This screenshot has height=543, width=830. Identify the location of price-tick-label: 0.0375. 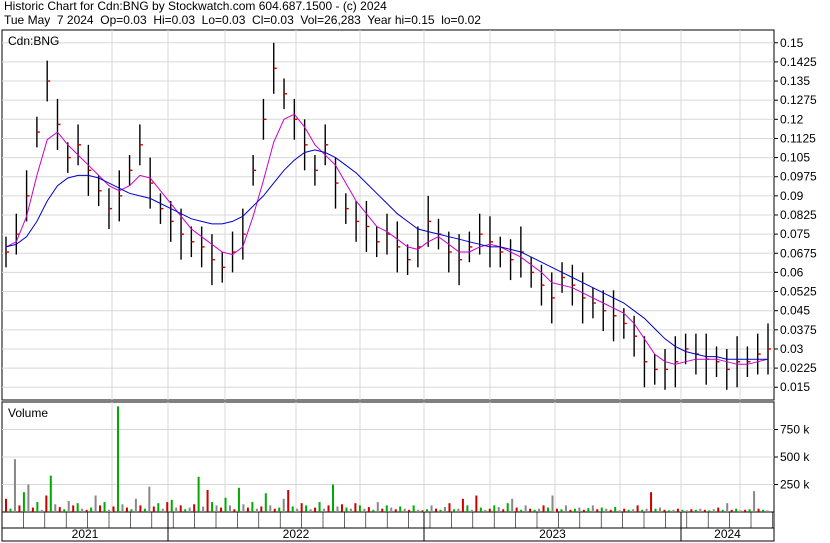
(798, 330).